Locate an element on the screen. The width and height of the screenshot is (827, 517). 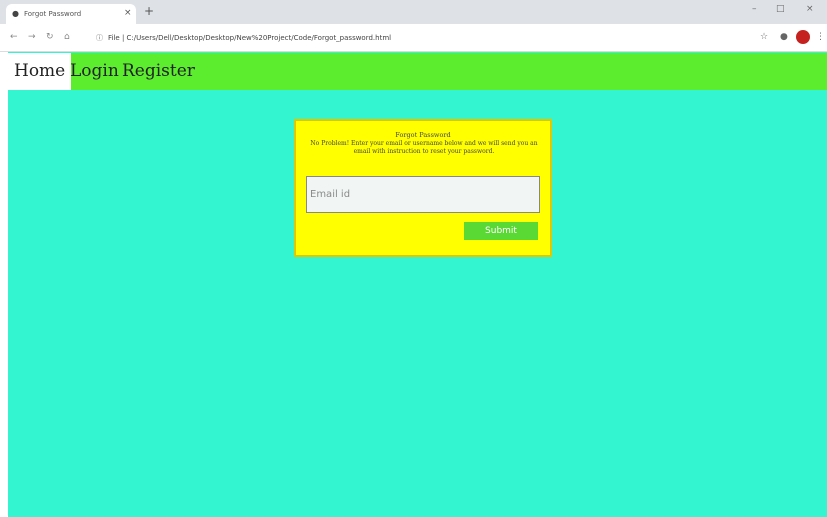
nav-home-link: Home is located at coordinates (40, 71).